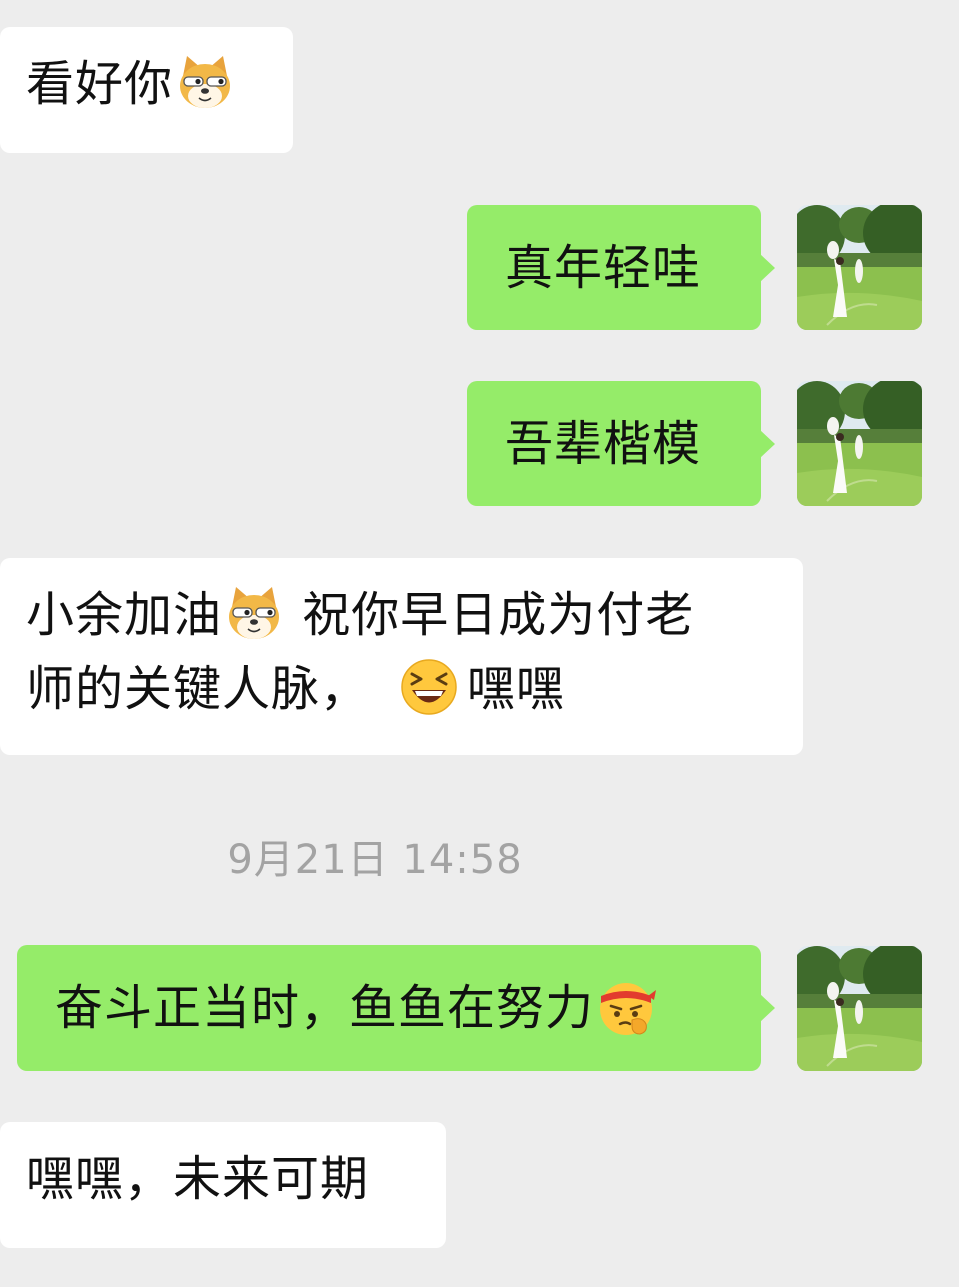  What do you see at coordinates (198, 1179) in the screenshot?
I see `message-text: 嘿嘿，未来可期` at bounding box center [198, 1179].